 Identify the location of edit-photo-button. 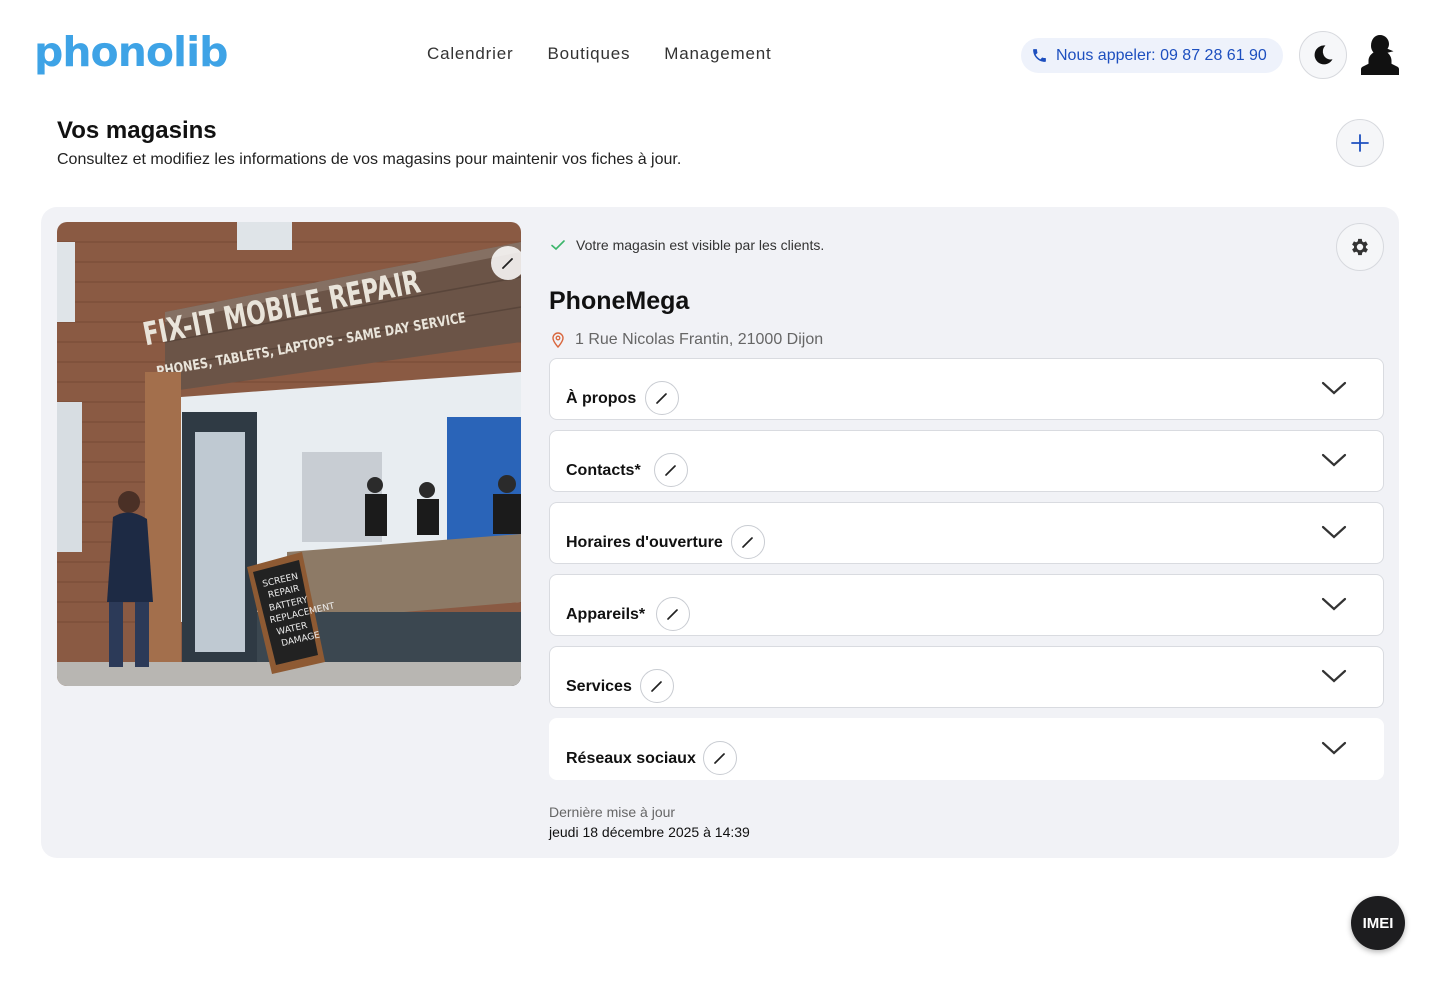
(506, 263).